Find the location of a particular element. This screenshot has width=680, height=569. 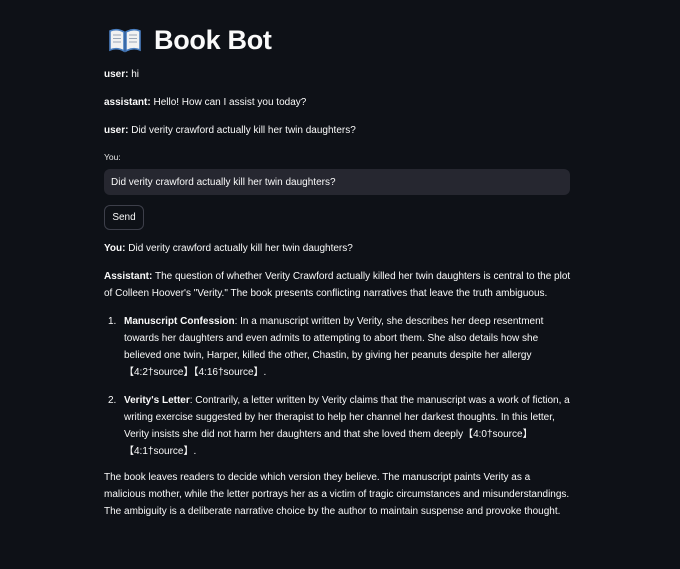

list-item-number: 1. is located at coordinates (112, 321).